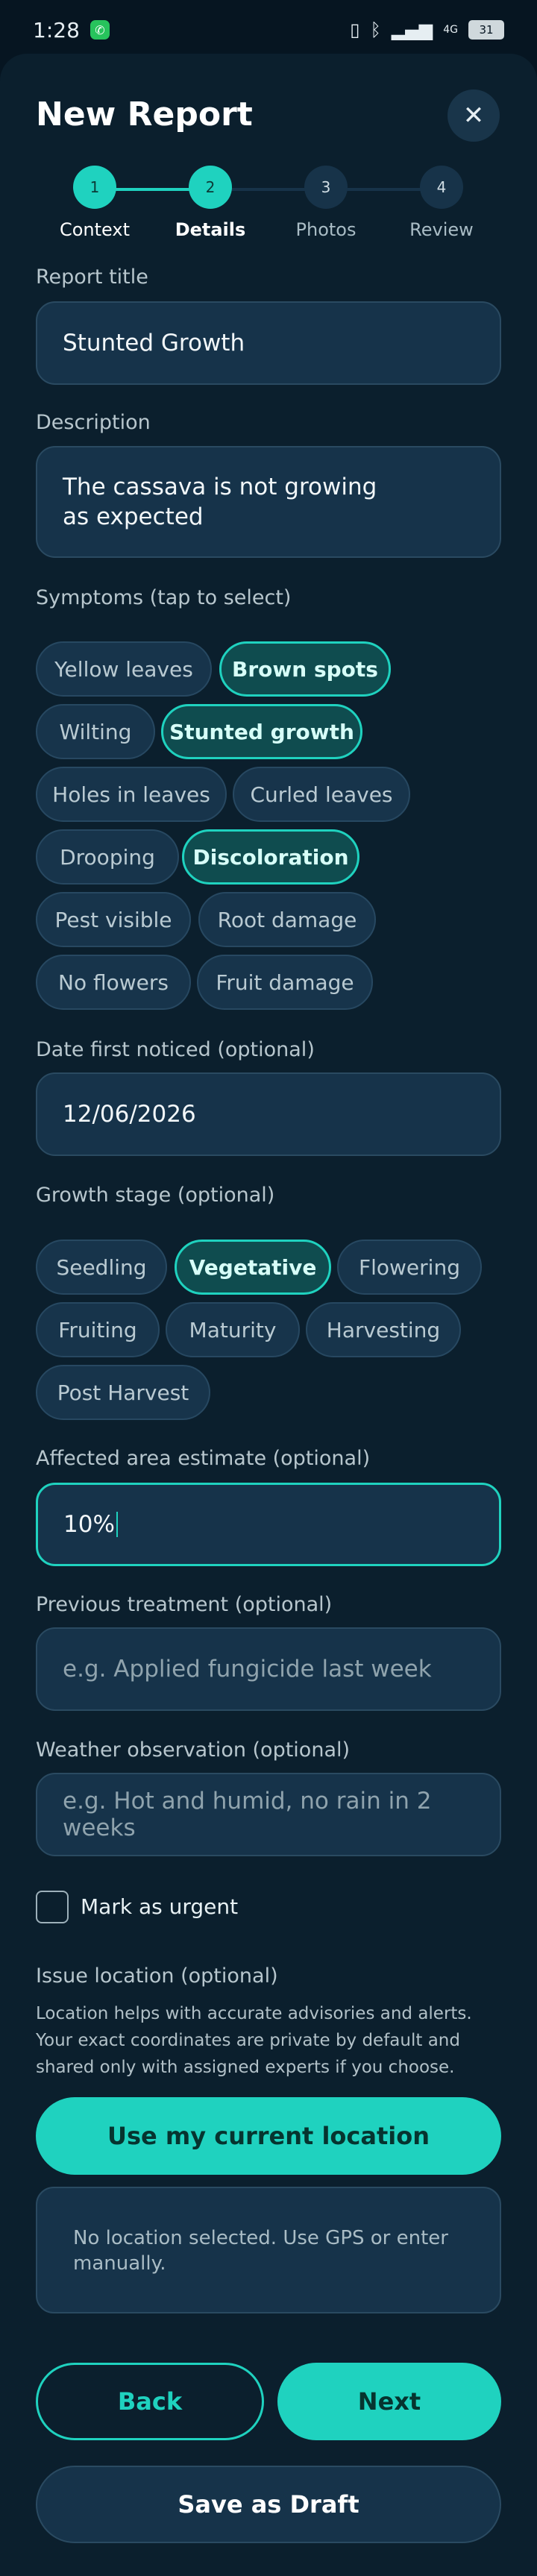 This screenshot has height=2576, width=537. I want to click on weather-input: e.g. Hot and humid, no rain in 2 weeks, so click(268, 1815).